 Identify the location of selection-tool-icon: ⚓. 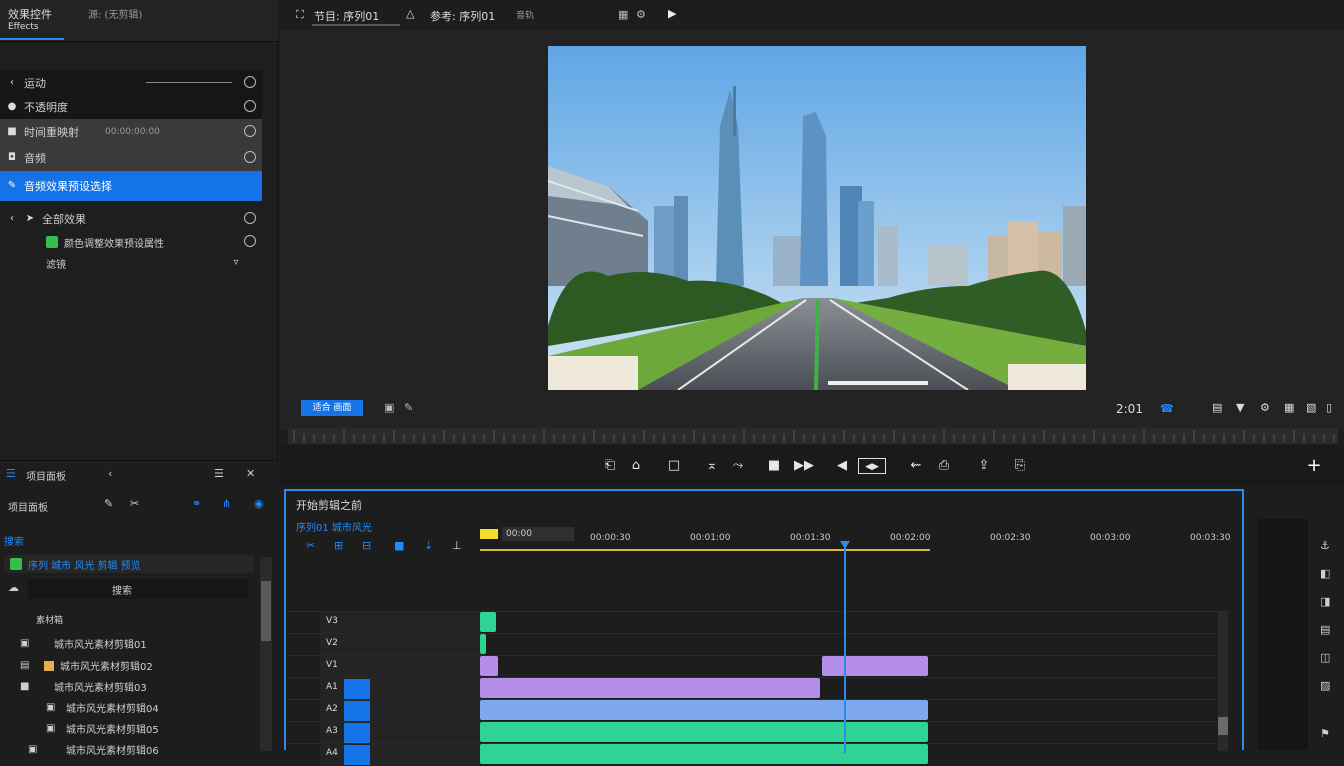
(1325, 545).